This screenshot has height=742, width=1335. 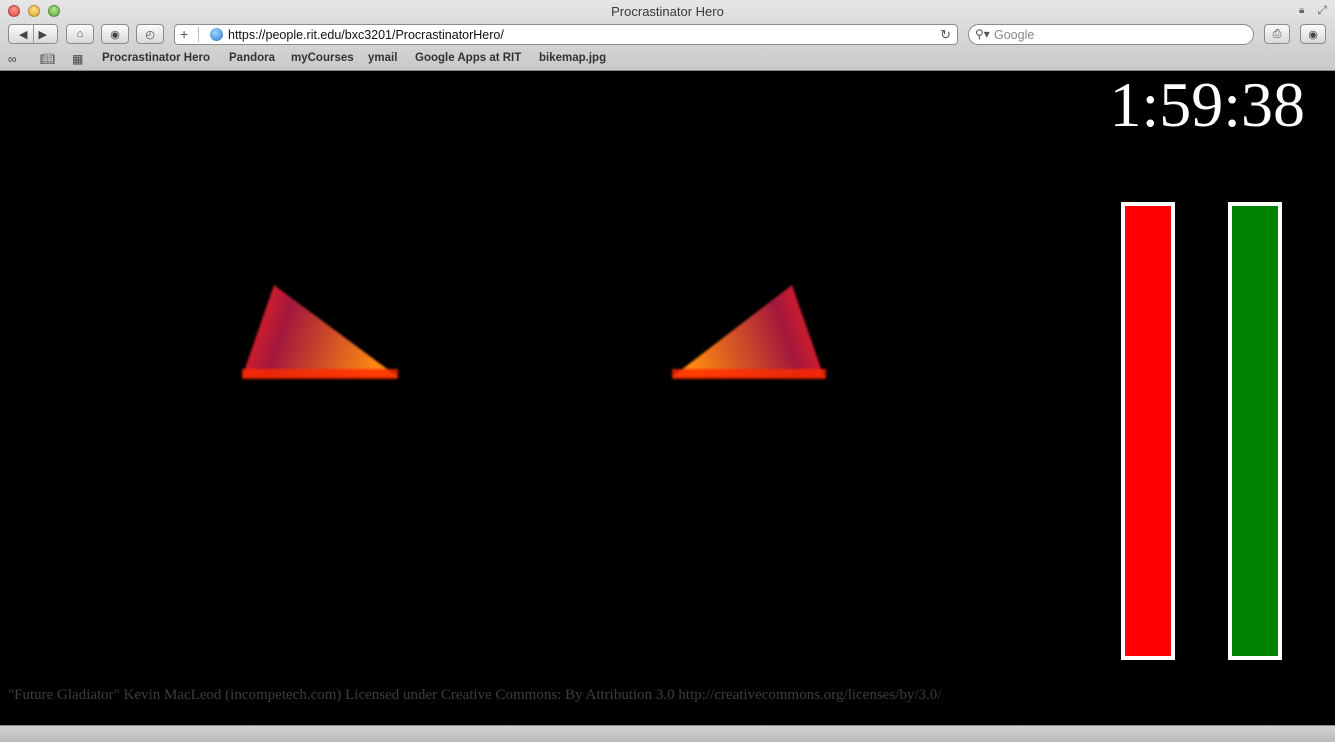 I want to click on countdown-timer: 1:59:38, so click(x=1207, y=104).